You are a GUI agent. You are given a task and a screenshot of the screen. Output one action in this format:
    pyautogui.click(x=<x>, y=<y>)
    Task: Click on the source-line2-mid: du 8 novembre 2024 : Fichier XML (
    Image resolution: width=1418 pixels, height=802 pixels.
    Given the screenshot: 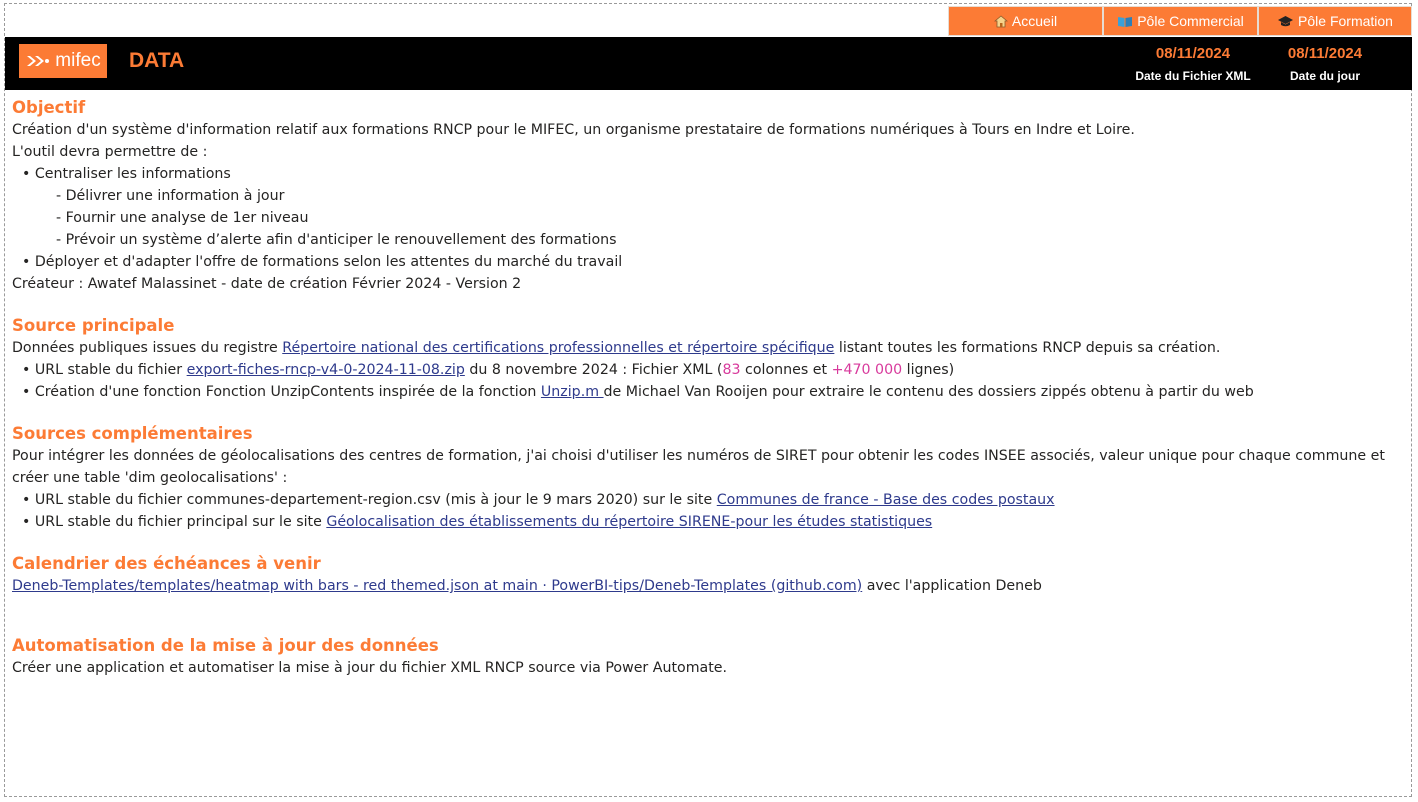 What is the action you would take?
    pyautogui.click(x=593, y=370)
    